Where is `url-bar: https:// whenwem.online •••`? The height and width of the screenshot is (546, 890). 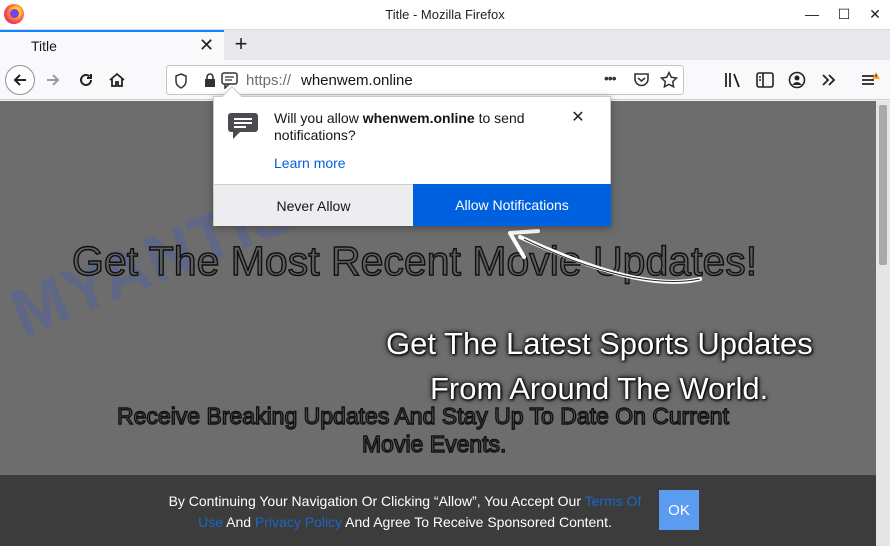
url-bar: https:// whenwem.online ••• is located at coordinates (425, 80).